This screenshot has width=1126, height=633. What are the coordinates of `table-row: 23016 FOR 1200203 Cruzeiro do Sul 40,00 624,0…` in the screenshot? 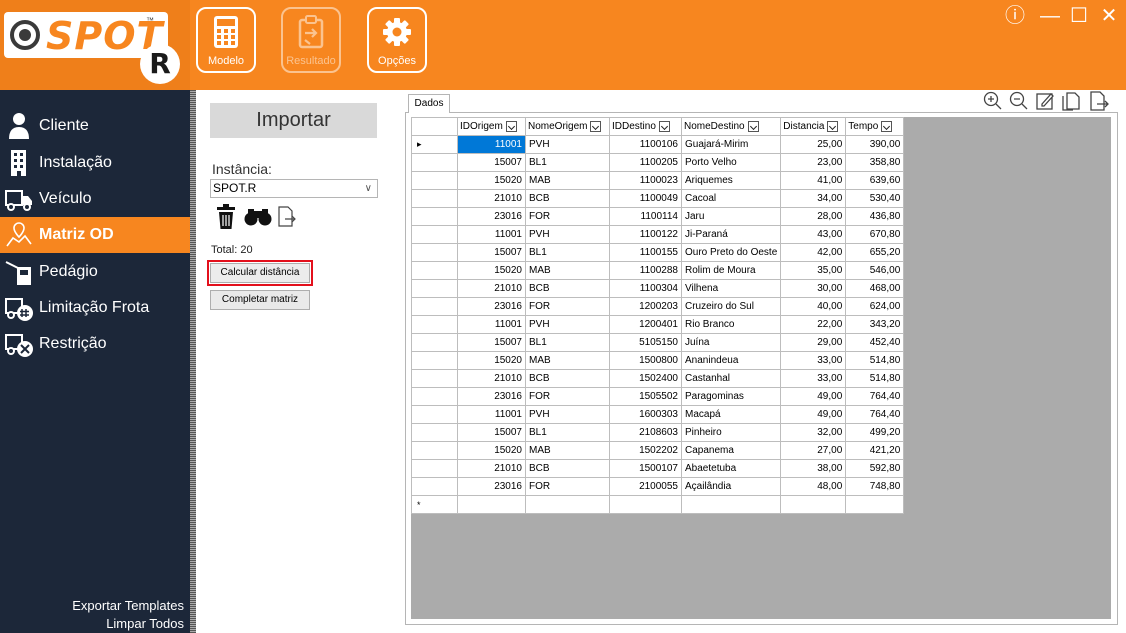 It's located at (658, 306).